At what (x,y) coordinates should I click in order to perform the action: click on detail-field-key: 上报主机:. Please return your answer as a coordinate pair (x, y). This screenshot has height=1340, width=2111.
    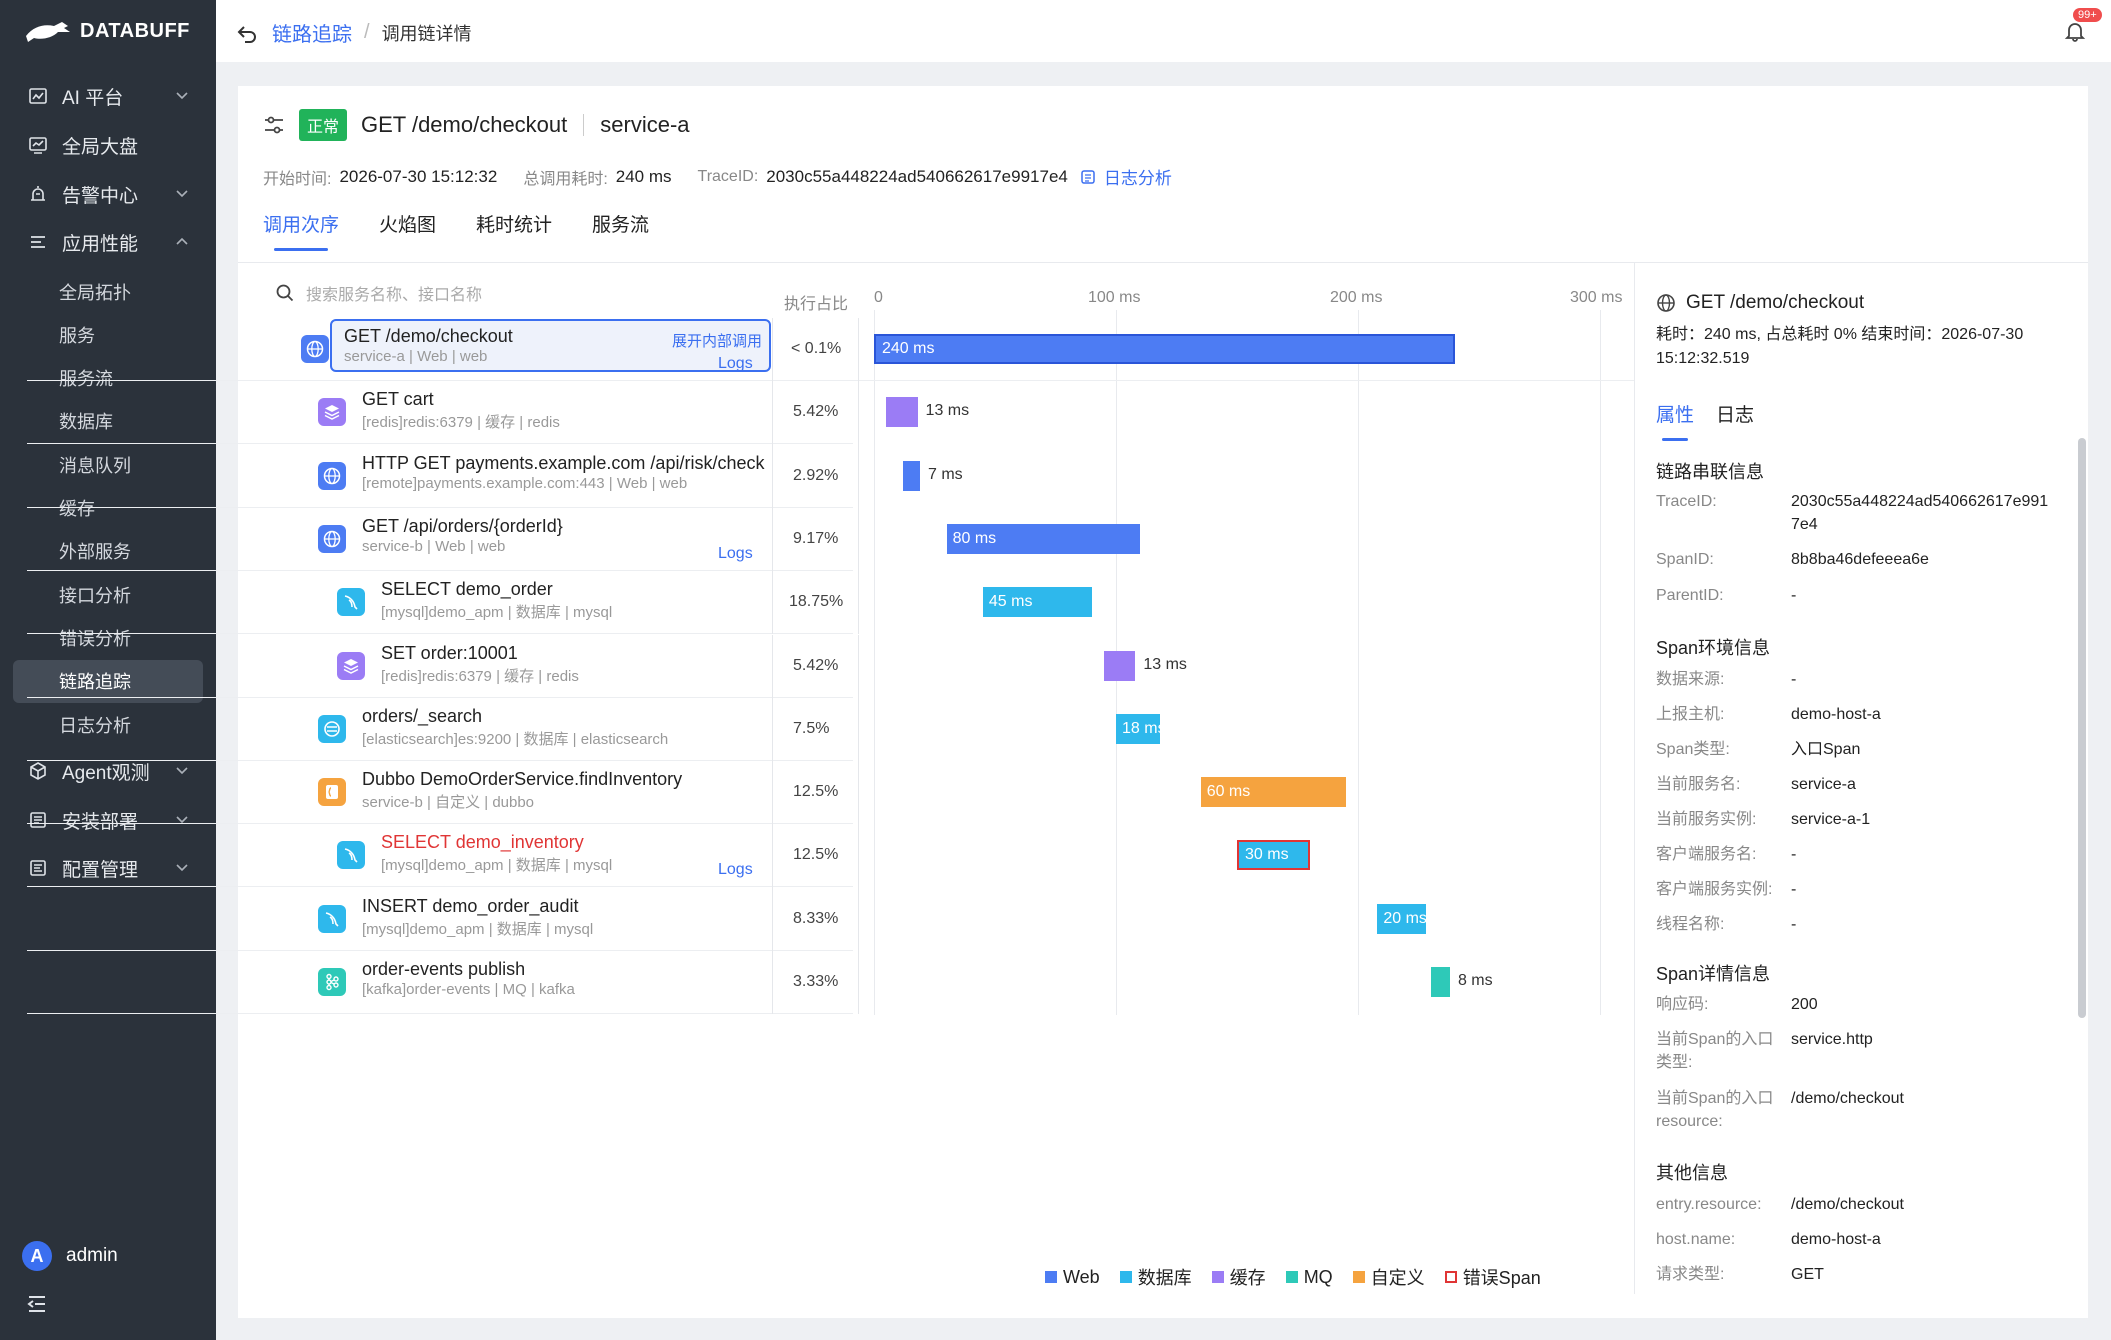
    Looking at the image, I should click on (1690, 714).